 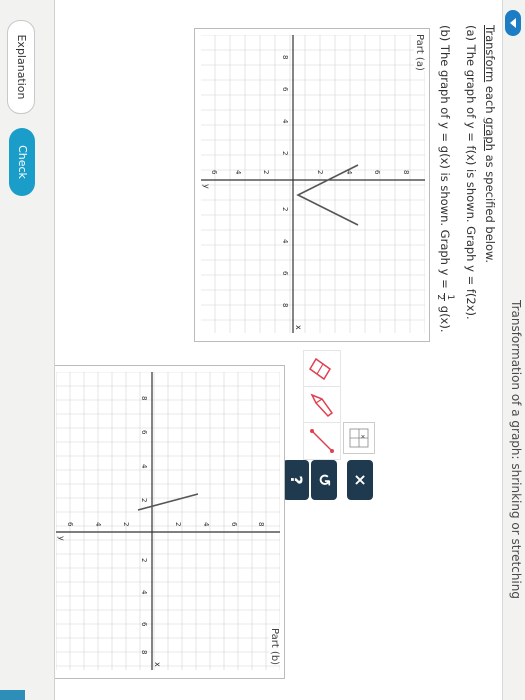 What do you see at coordinates (324, 480) in the screenshot?
I see `undo-button: ↺` at bounding box center [324, 480].